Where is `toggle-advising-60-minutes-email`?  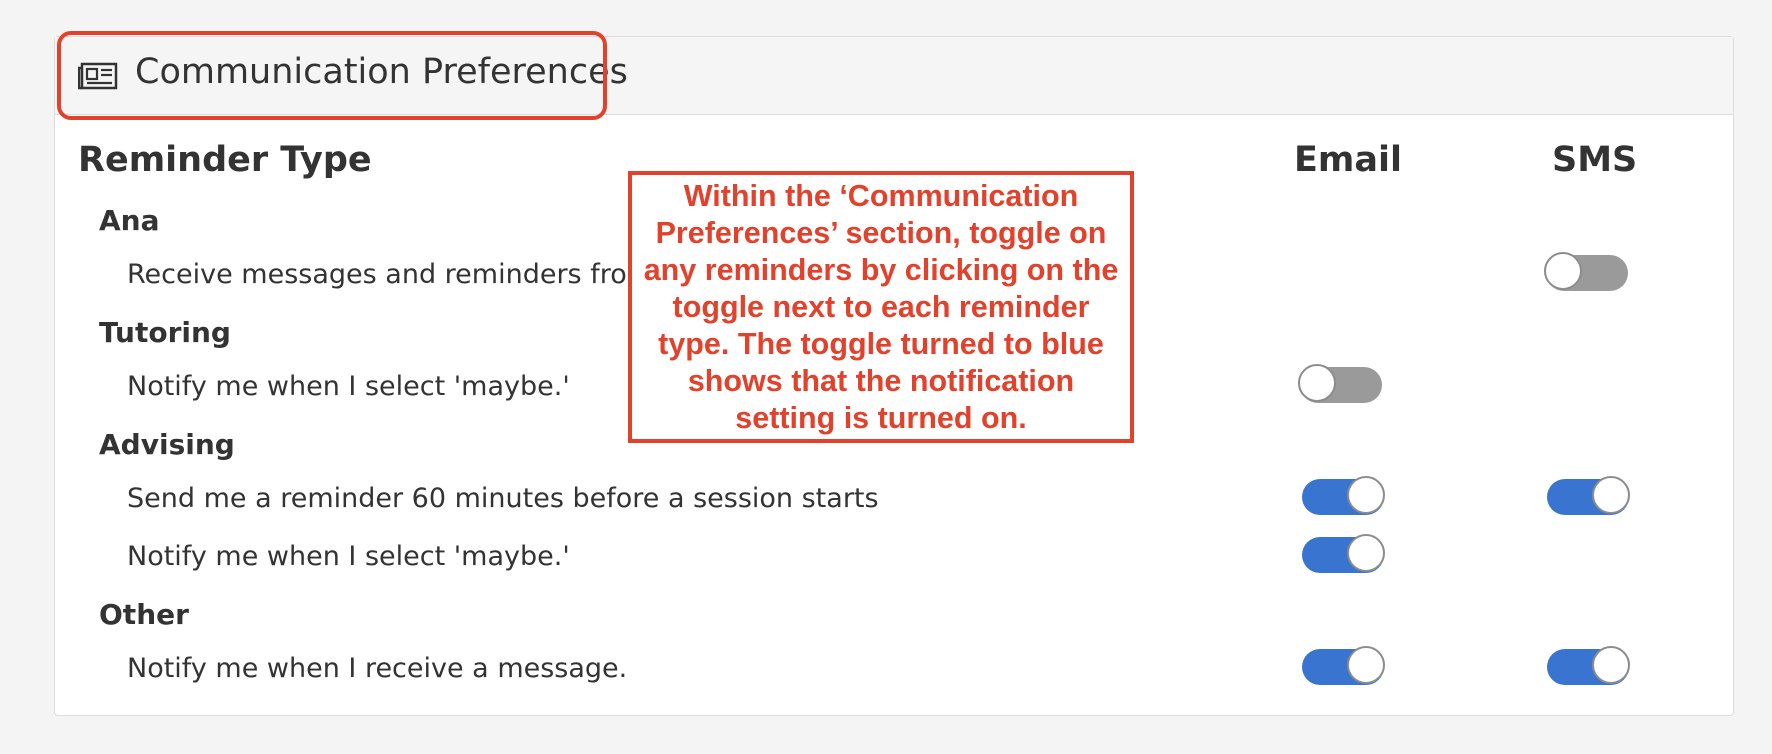
toggle-advising-60-minutes-email is located at coordinates (1343, 495).